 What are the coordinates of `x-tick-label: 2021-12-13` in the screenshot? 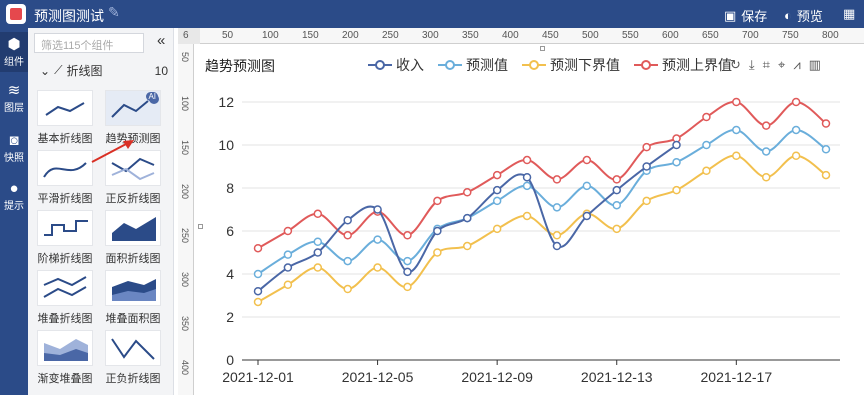 It's located at (617, 377).